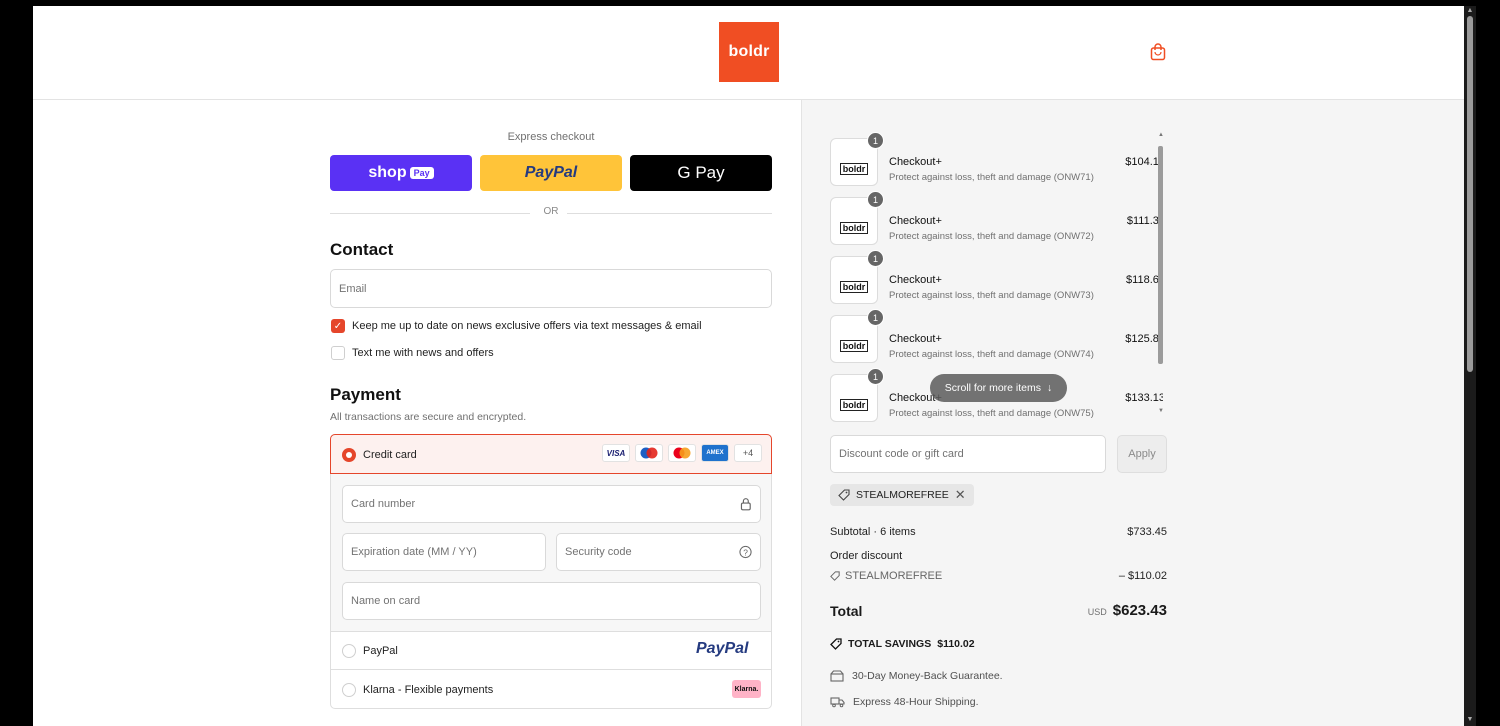  I want to click on perk-label: 30-Day Money-Back Guarantee., so click(927, 676).